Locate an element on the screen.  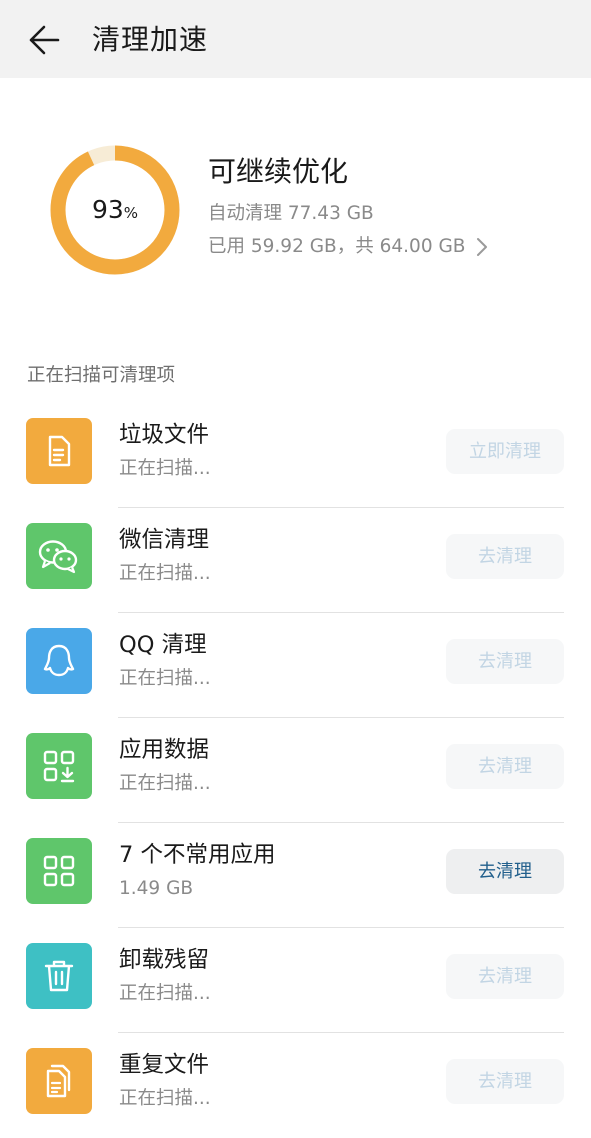
app-data-icon is located at coordinates (59, 766).